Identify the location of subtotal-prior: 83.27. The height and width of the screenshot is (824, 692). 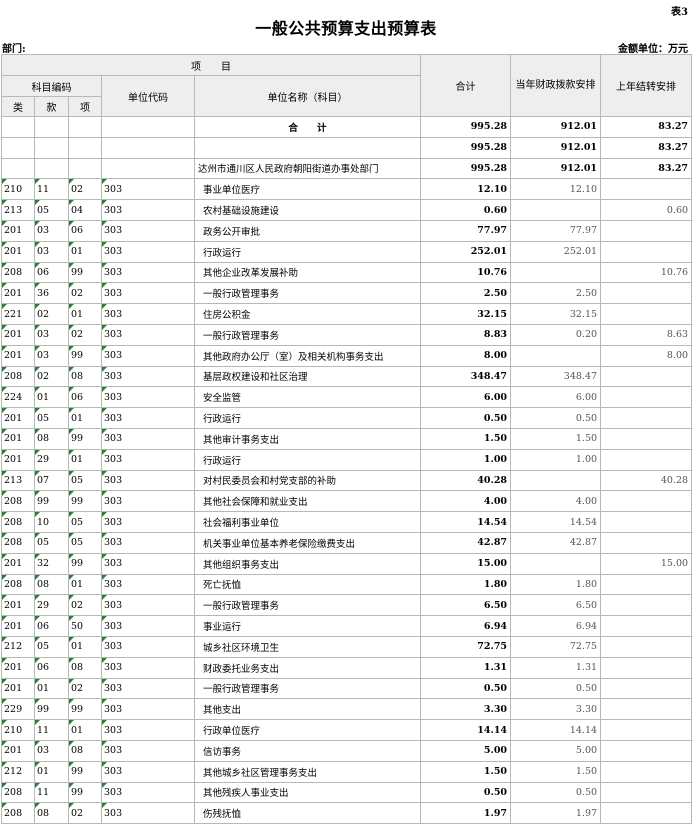
(646, 147).